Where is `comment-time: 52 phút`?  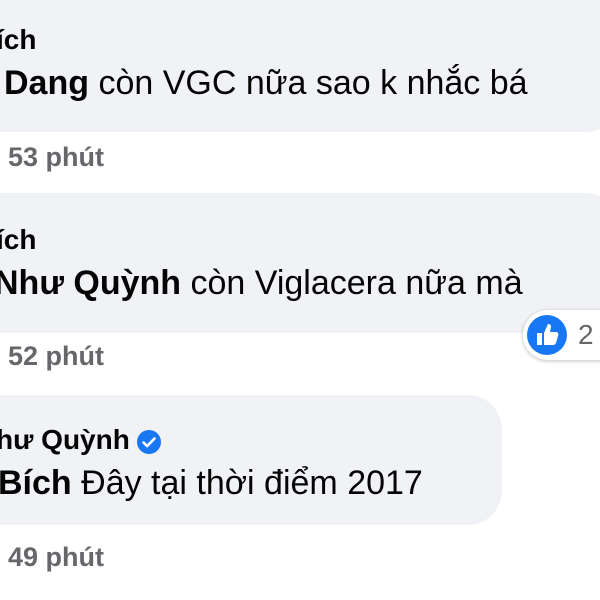 comment-time: 52 phút is located at coordinates (56, 356).